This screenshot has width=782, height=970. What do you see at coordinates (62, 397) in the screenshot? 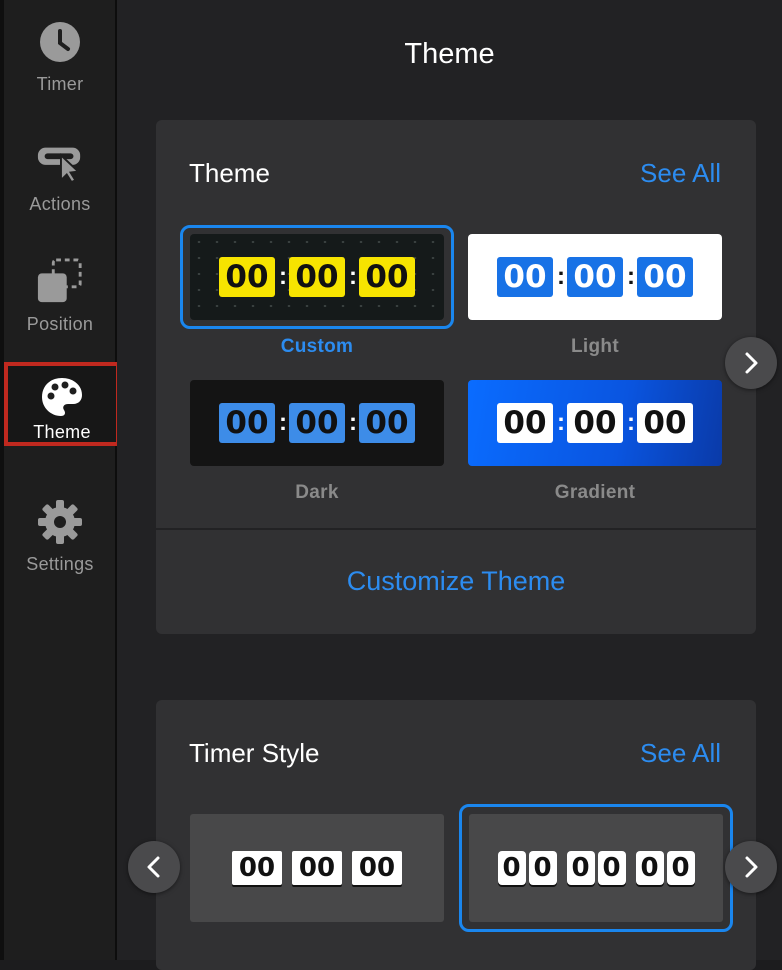
I see `palette-icon` at bounding box center [62, 397].